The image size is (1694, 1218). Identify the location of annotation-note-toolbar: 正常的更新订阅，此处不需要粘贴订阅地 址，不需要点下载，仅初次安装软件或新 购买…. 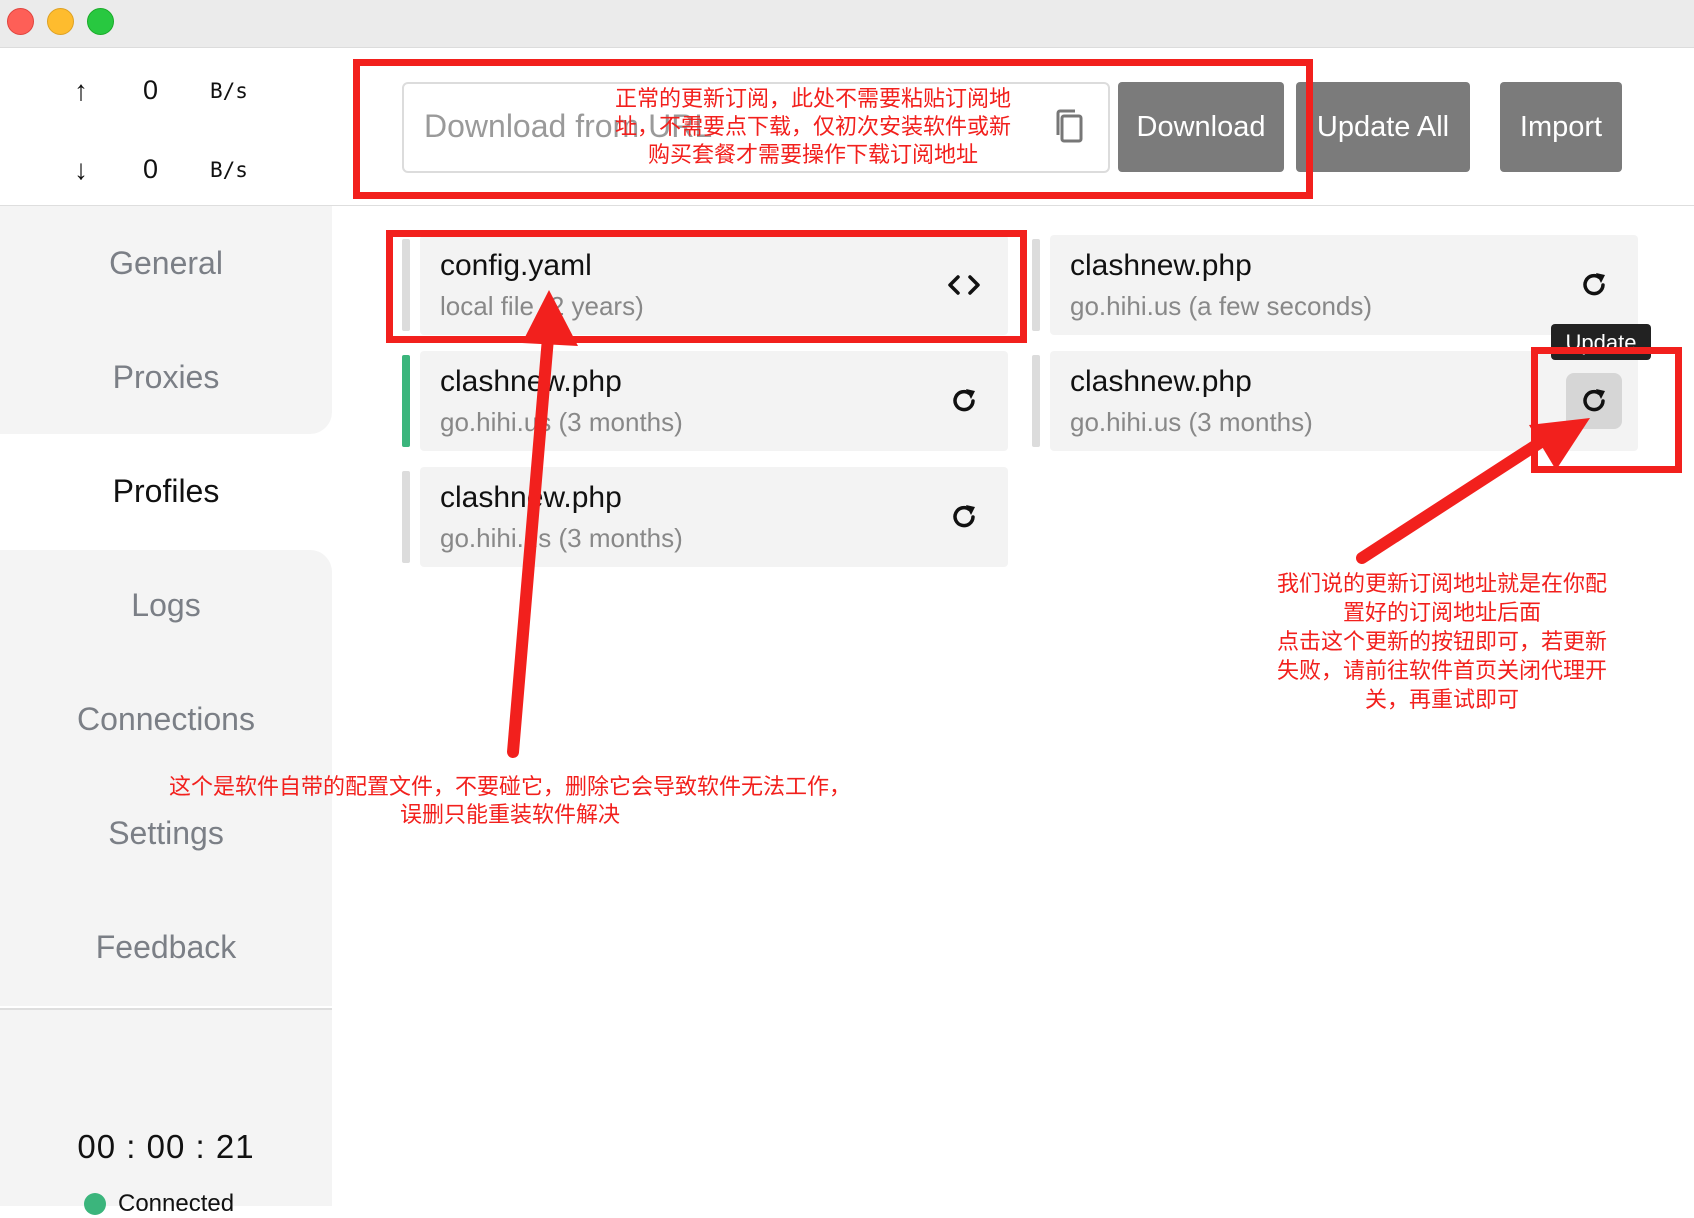
(812, 127).